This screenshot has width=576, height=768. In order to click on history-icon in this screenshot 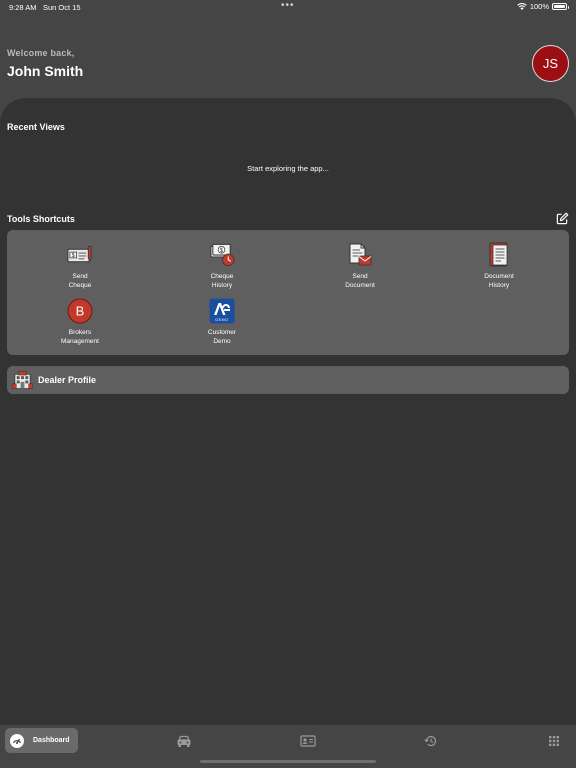, I will do `click(431, 741)`.